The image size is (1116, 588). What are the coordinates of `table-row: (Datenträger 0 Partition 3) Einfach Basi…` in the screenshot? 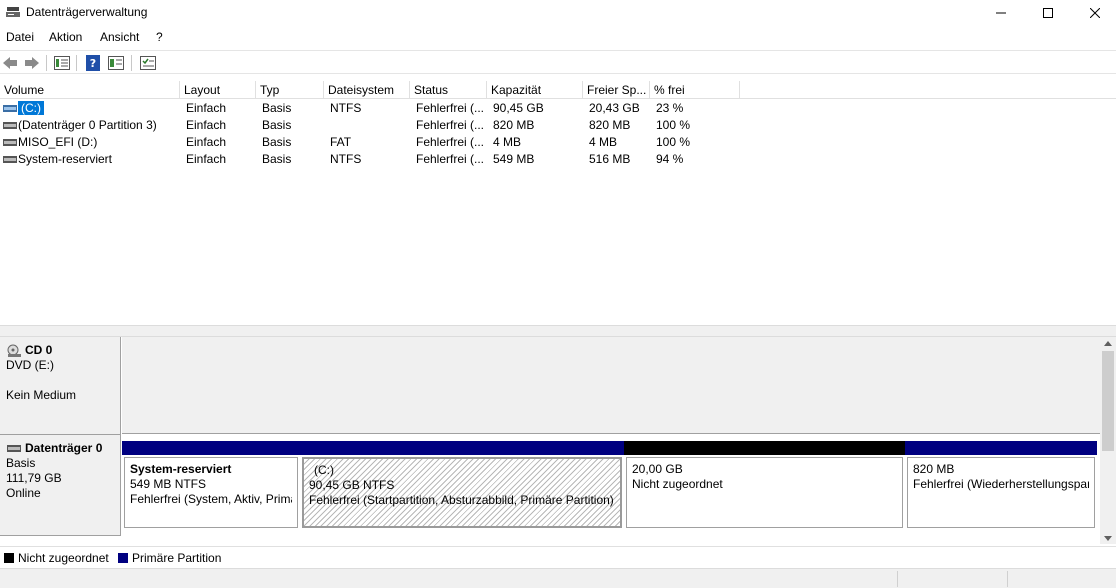 It's located at (558, 125).